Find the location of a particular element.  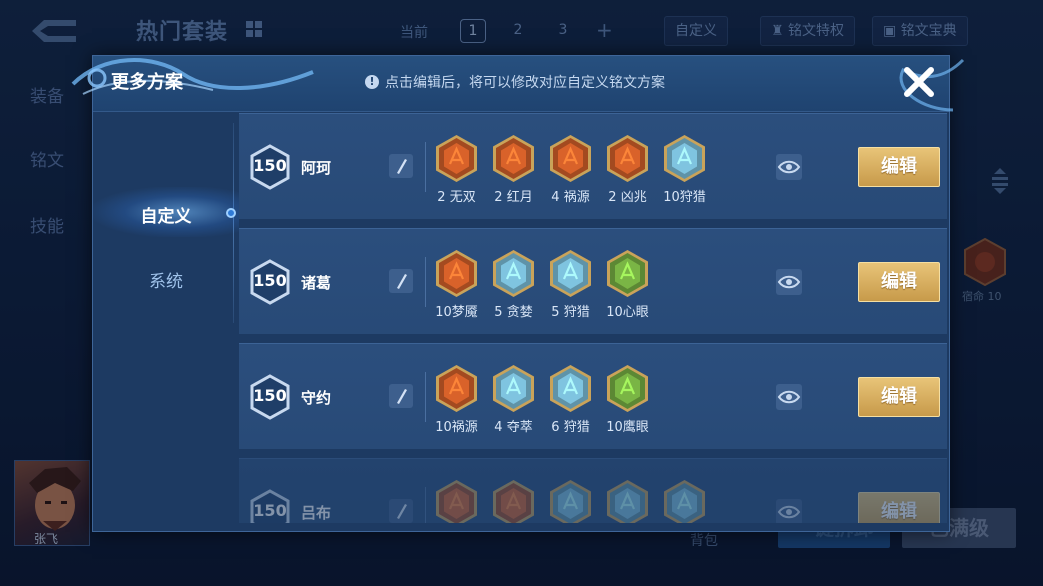

rune-label: 10梦魇 is located at coordinates (456, 312).